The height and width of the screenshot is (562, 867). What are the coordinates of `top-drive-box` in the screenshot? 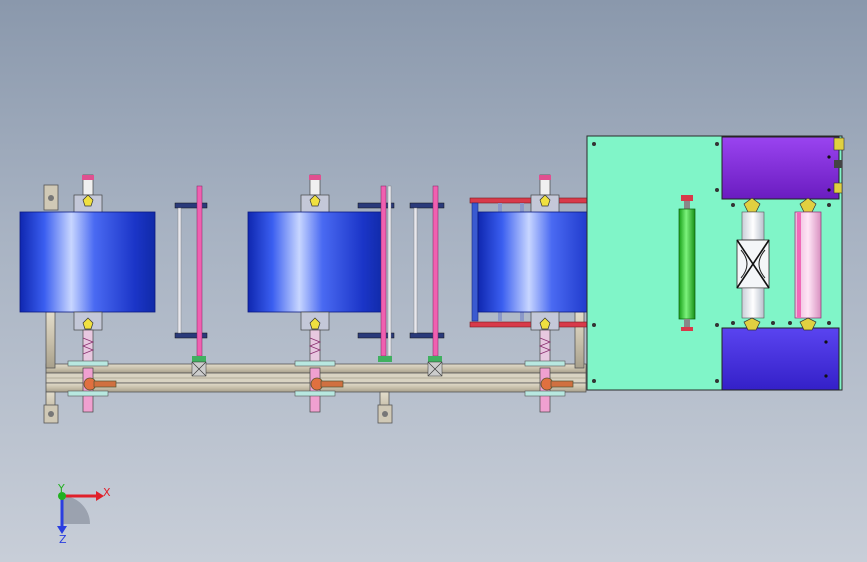 It's located at (783, 168).